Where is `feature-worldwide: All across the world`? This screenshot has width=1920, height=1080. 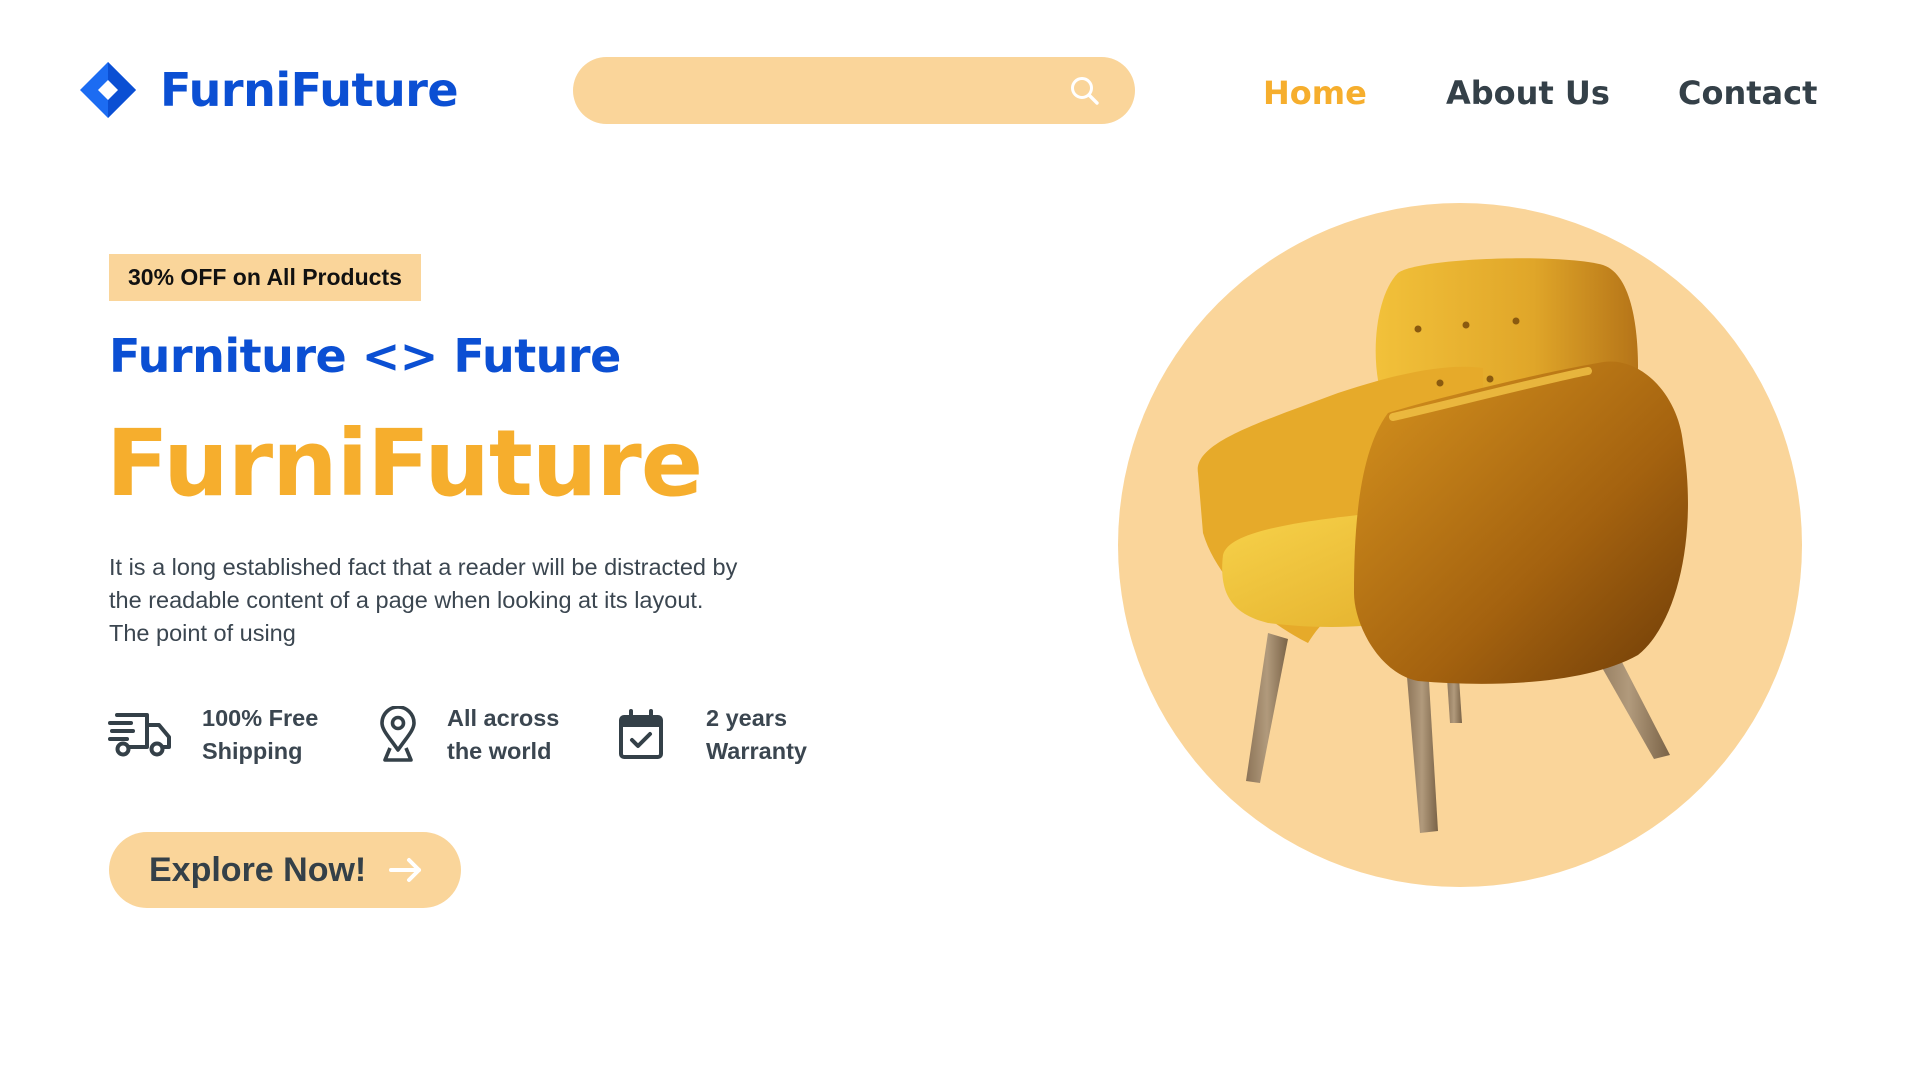 feature-worldwide: All across the world is located at coordinates (461, 735).